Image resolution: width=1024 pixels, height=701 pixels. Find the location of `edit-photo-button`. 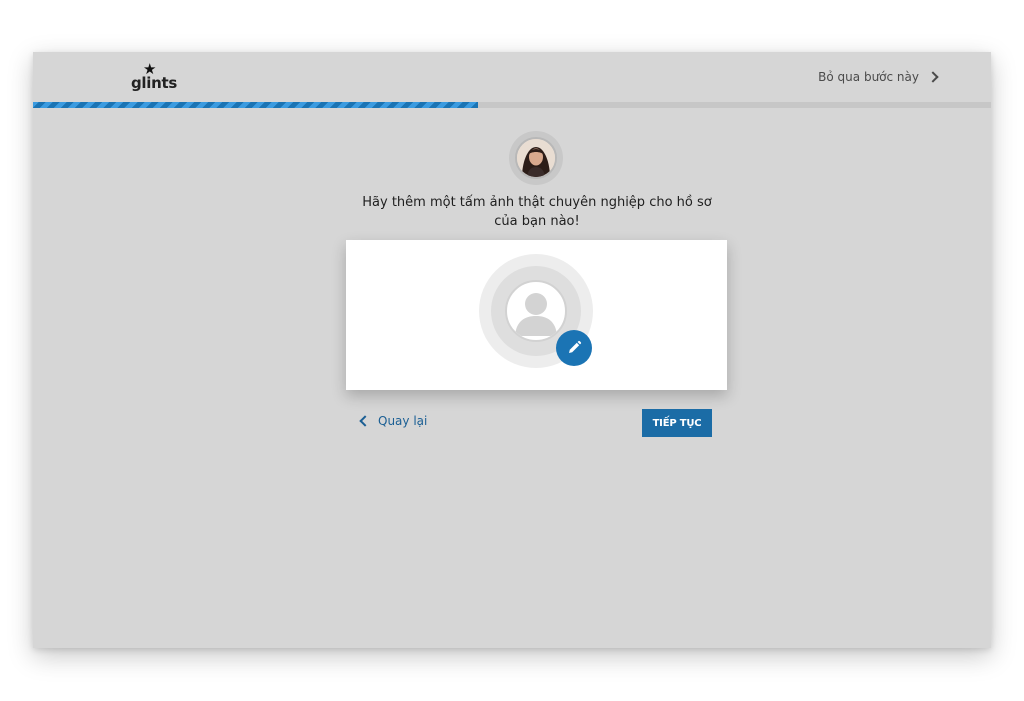

edit-photo-button is located at coordinates (574, 348).